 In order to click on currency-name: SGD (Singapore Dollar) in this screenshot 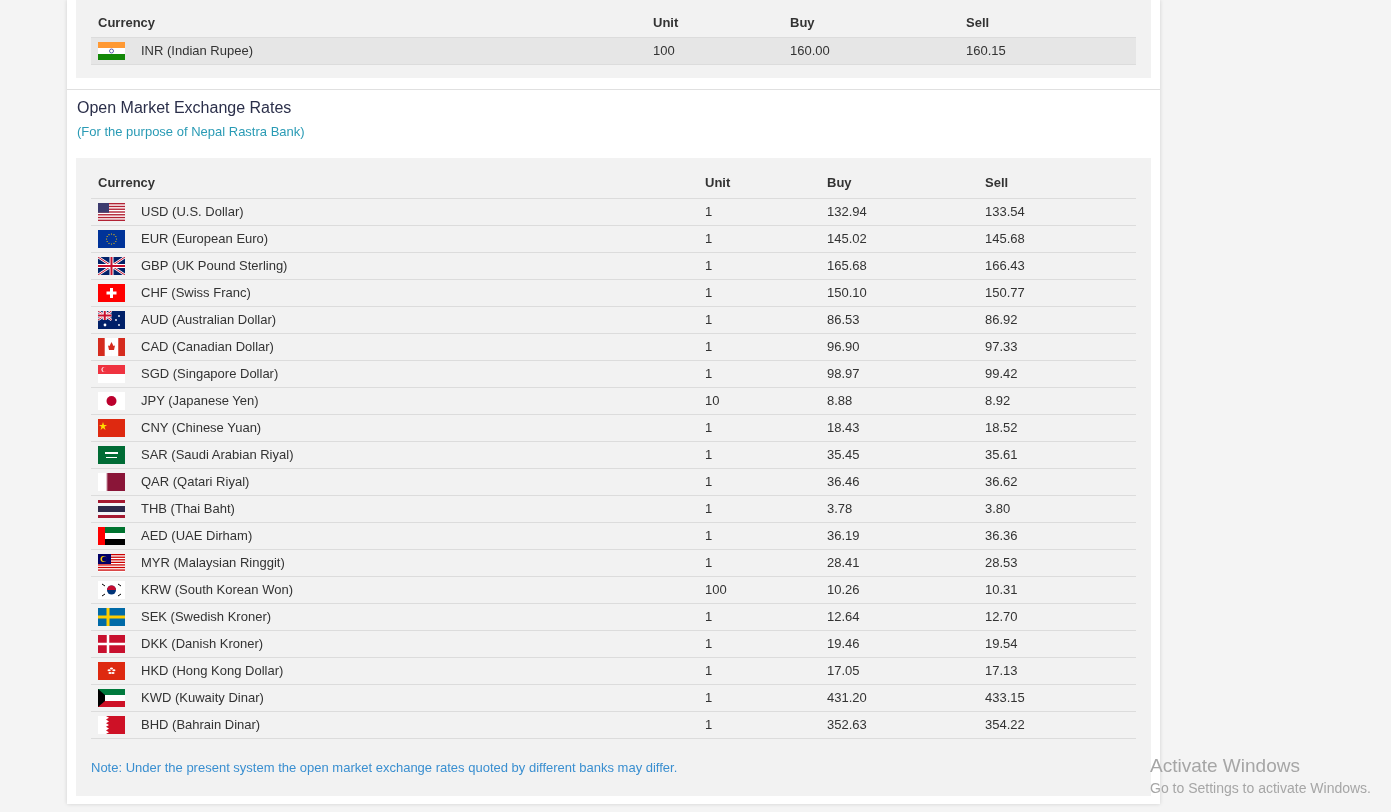, I will do `click(210, 373)`.